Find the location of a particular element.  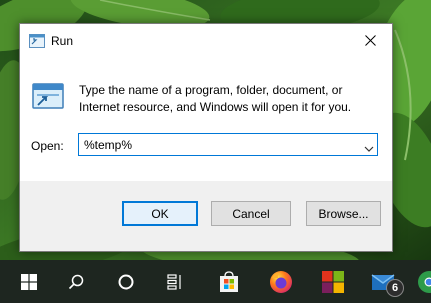

office-button is located at coordinates (333, 281).